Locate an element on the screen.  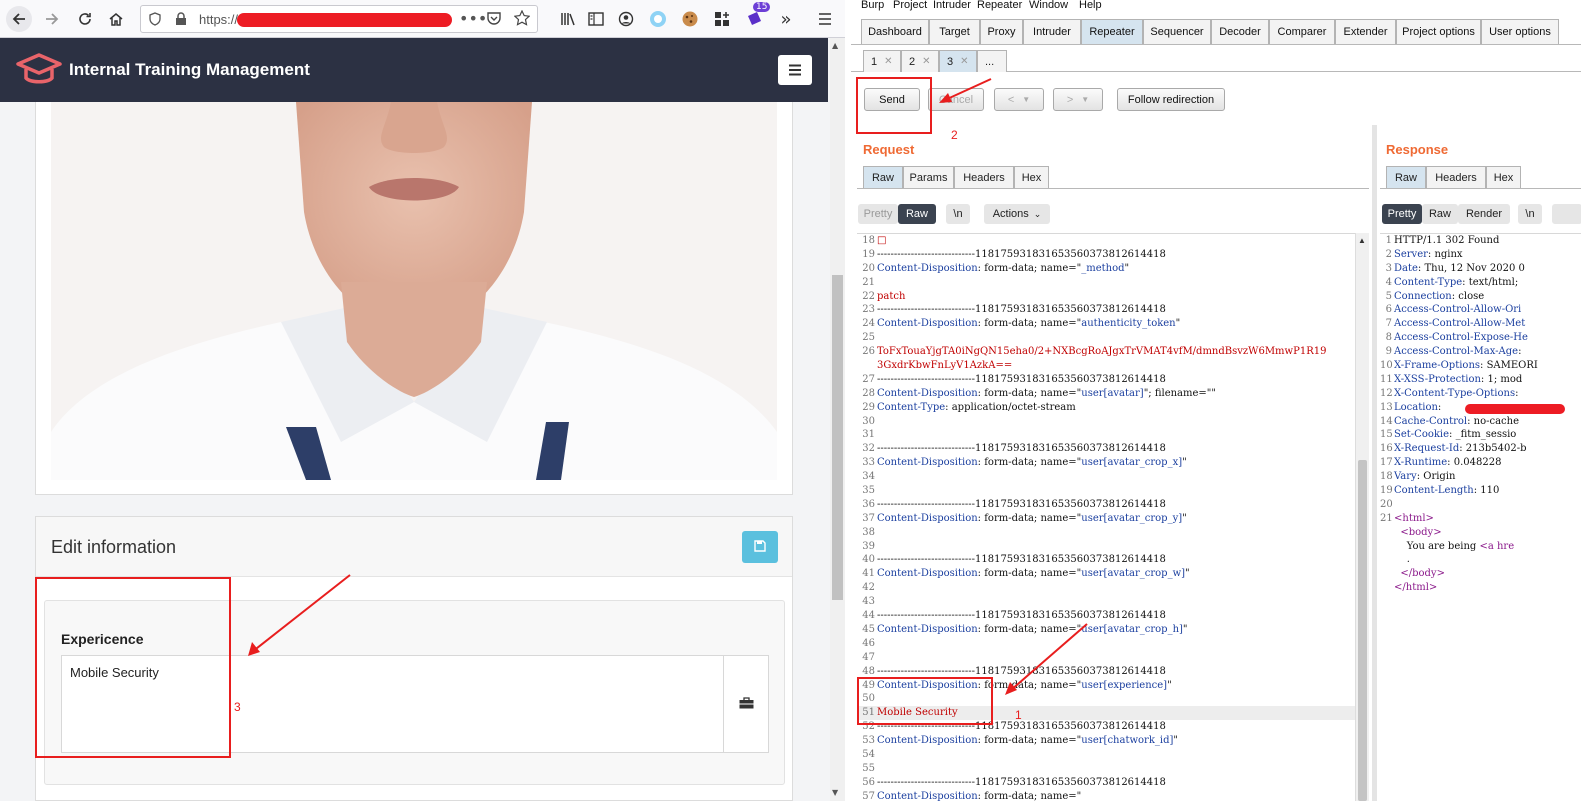
response-pretty-button: Pretty is located at coordinates (1402, 214).